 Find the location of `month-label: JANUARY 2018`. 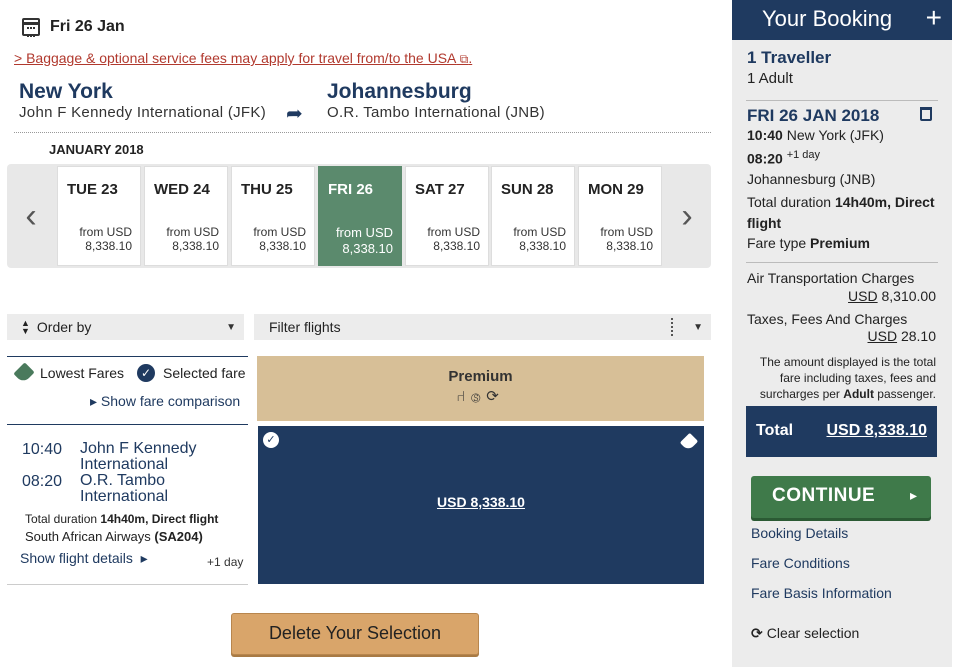

month-label: JANUARY 2018 is located at coordinates (96, 149).